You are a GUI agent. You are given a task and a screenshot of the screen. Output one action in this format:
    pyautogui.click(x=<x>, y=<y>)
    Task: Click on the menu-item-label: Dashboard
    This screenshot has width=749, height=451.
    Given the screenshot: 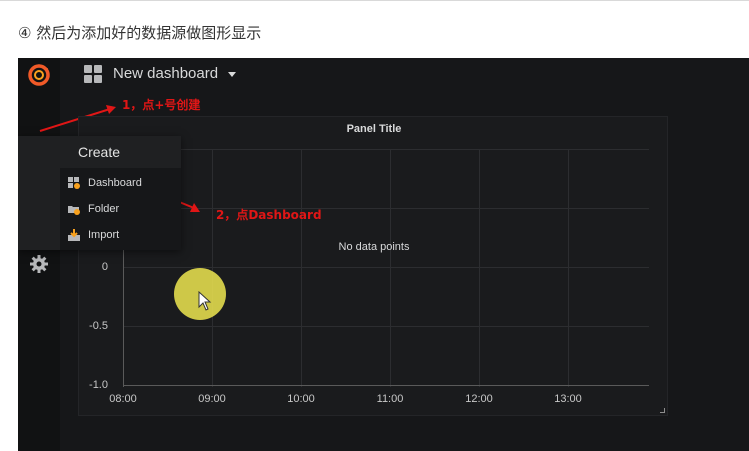 What is the action you would take?
    pyautogui.click(x=115, y=183)
    